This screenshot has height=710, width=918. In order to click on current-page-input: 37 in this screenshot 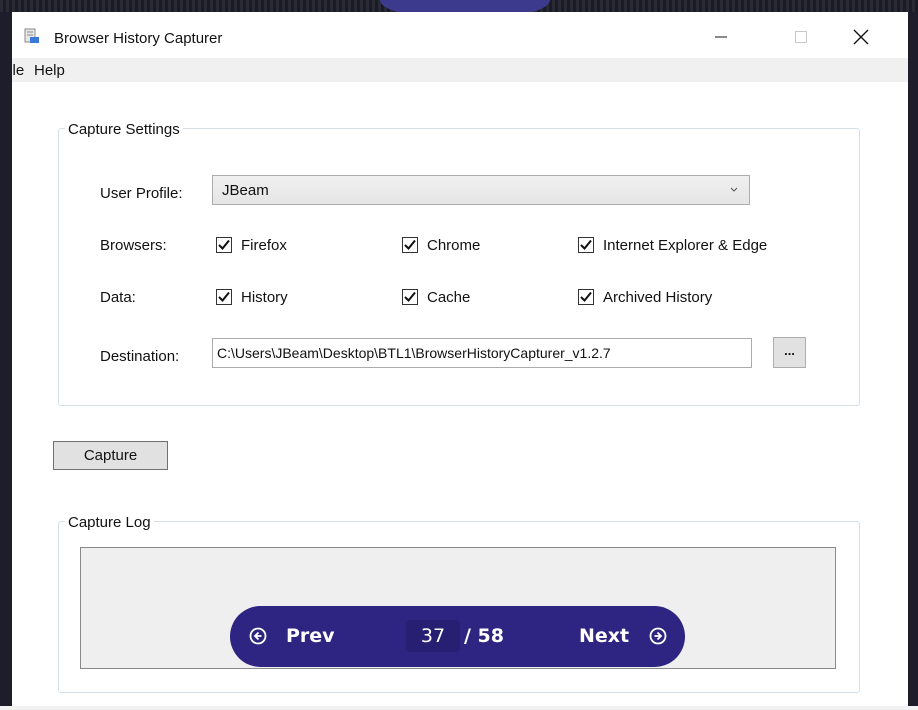, I will do `click(433, 636)`.